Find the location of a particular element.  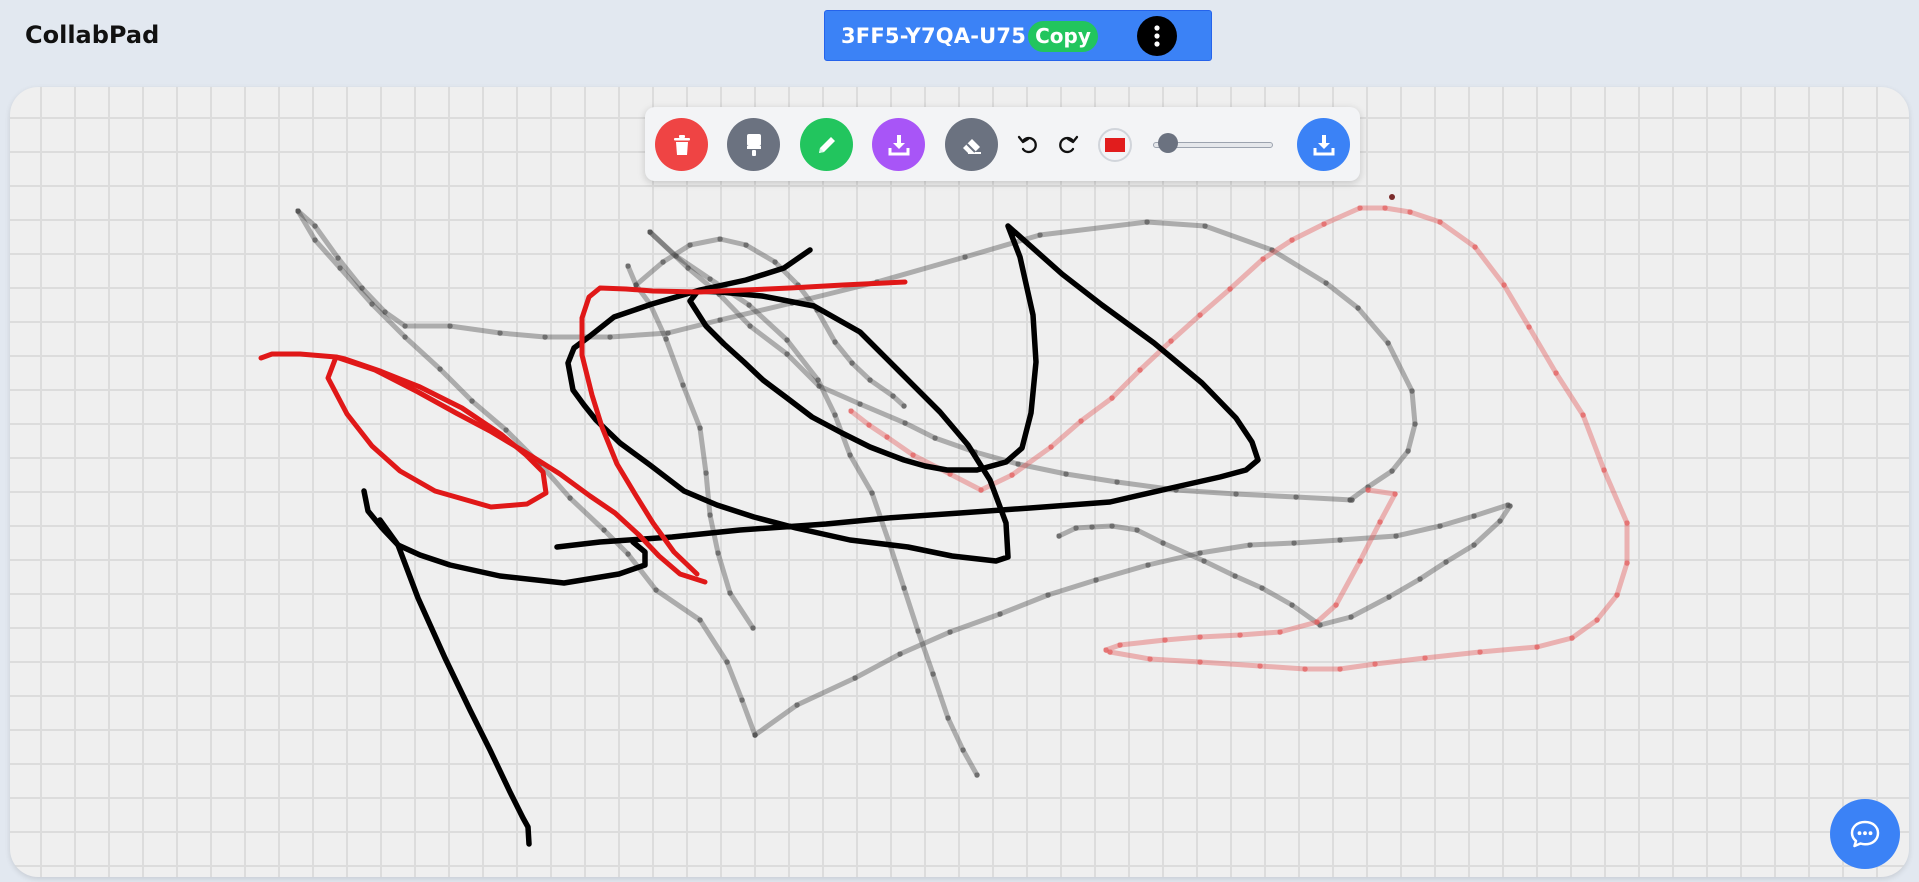

top-bar: CollabPad 3FF5-Y7QA-U75 Copy is located at coordinates (959, 35).